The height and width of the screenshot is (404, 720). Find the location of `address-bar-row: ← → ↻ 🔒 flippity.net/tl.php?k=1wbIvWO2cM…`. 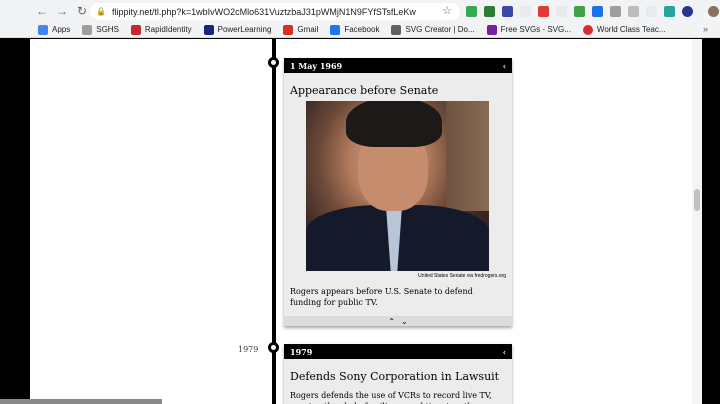

address-bar-row: ← → ↻ 🔒 flippity.net/tl.php?k=1wbIvWO2cM… is located at coordinates (360, 11).